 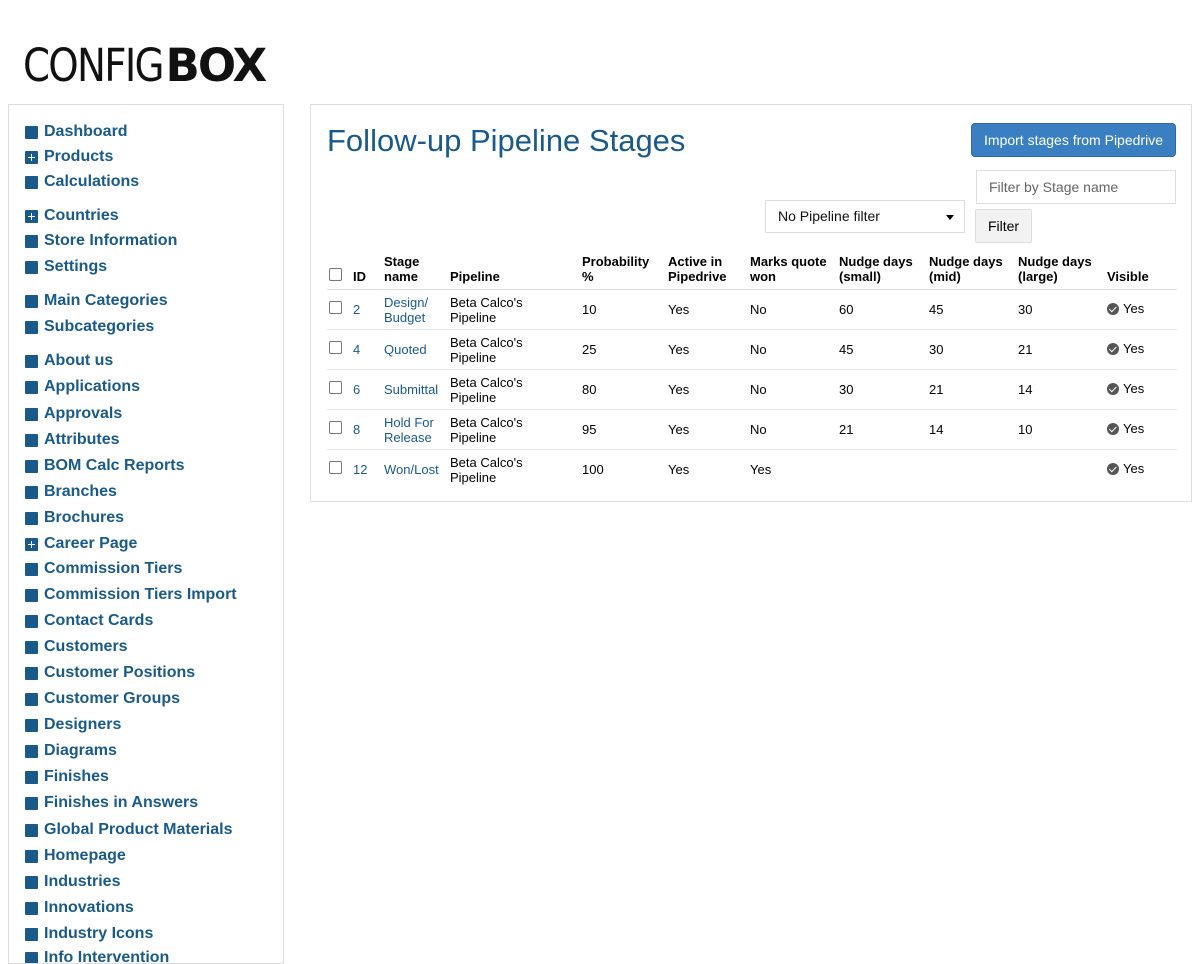 I want to click on sidebar-item-label: Diagrams, so click(x=80, y=751).